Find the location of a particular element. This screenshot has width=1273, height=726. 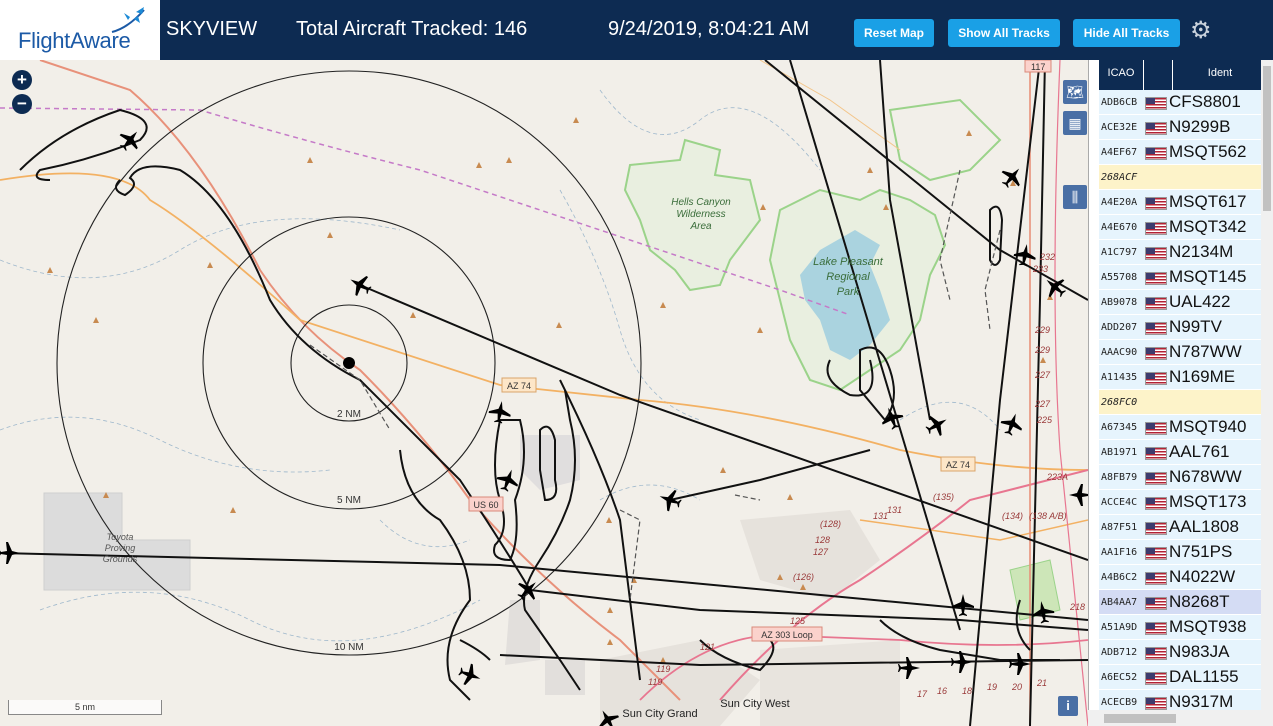

az74-shield-label-2: AZ 74 is located at coordinates (958, 465).